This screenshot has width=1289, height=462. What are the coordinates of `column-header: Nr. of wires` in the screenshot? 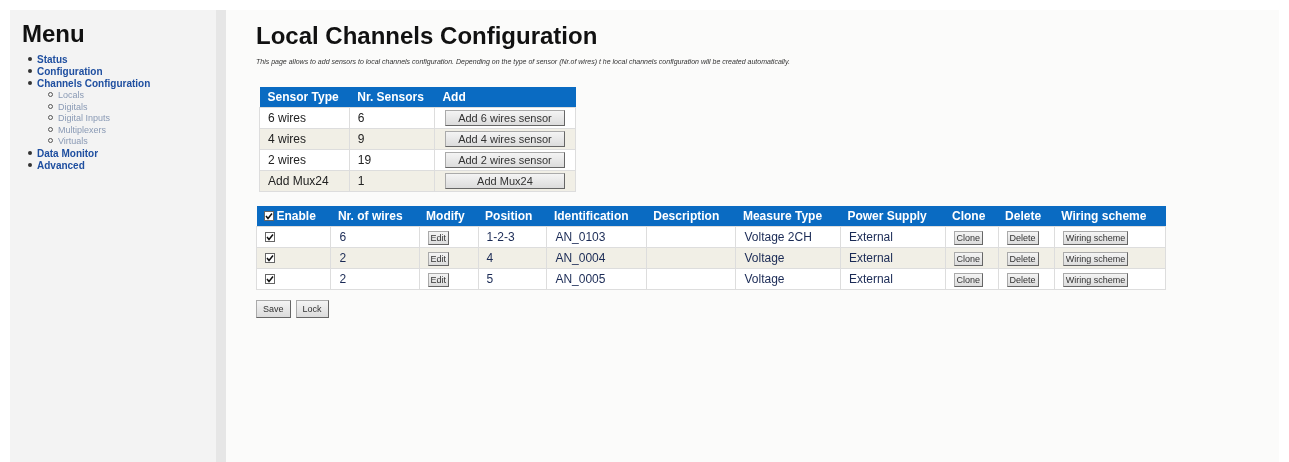 It's located at (375, 216).